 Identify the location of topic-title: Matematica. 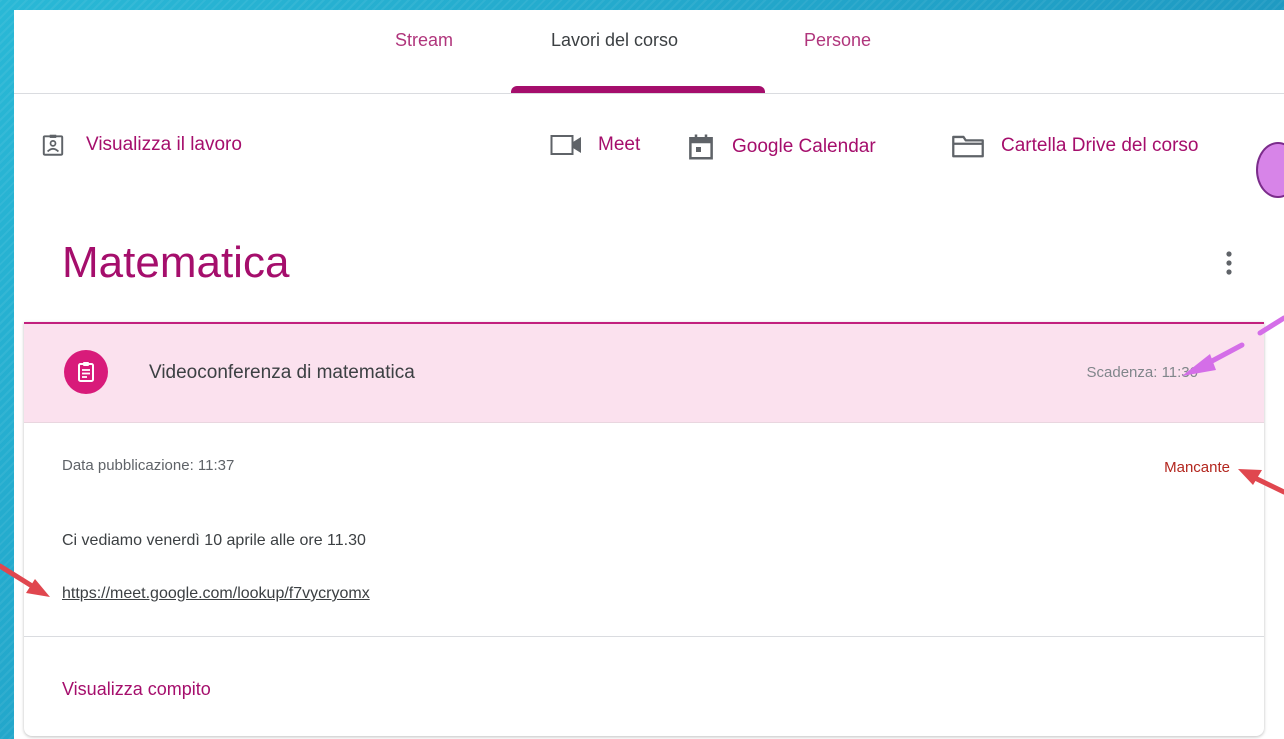
(176, 262).